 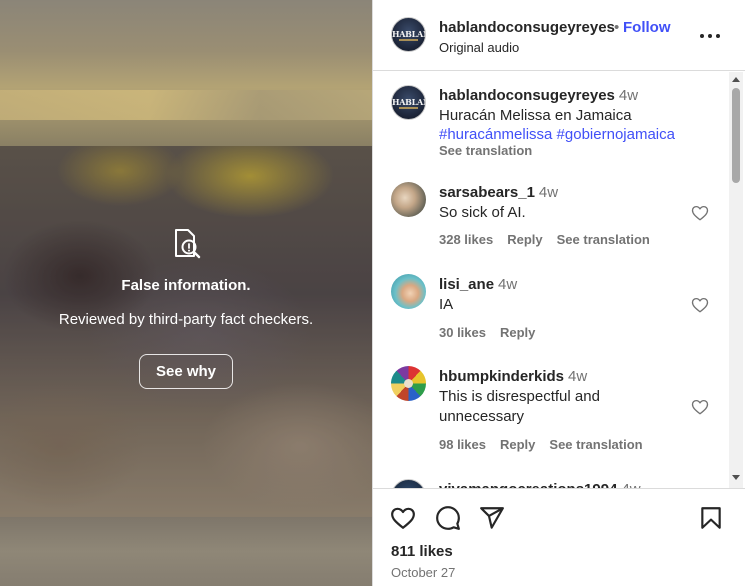 What do you see at coordinates (403, 518) in the screenshot?
I see `heart-icon` at bounding box center [403, 518].